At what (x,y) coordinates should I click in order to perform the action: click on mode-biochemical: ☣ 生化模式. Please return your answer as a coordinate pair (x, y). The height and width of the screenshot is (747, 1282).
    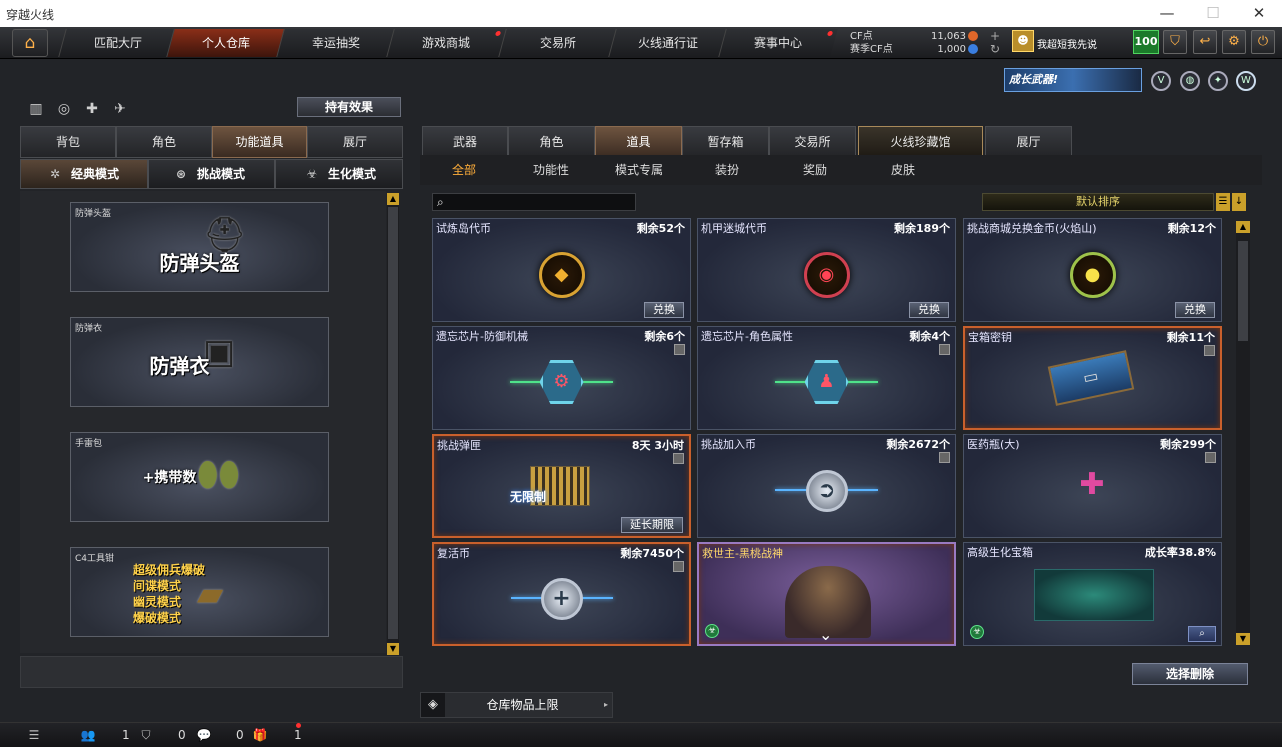
    Looking at the image, I should click on (339, 174).